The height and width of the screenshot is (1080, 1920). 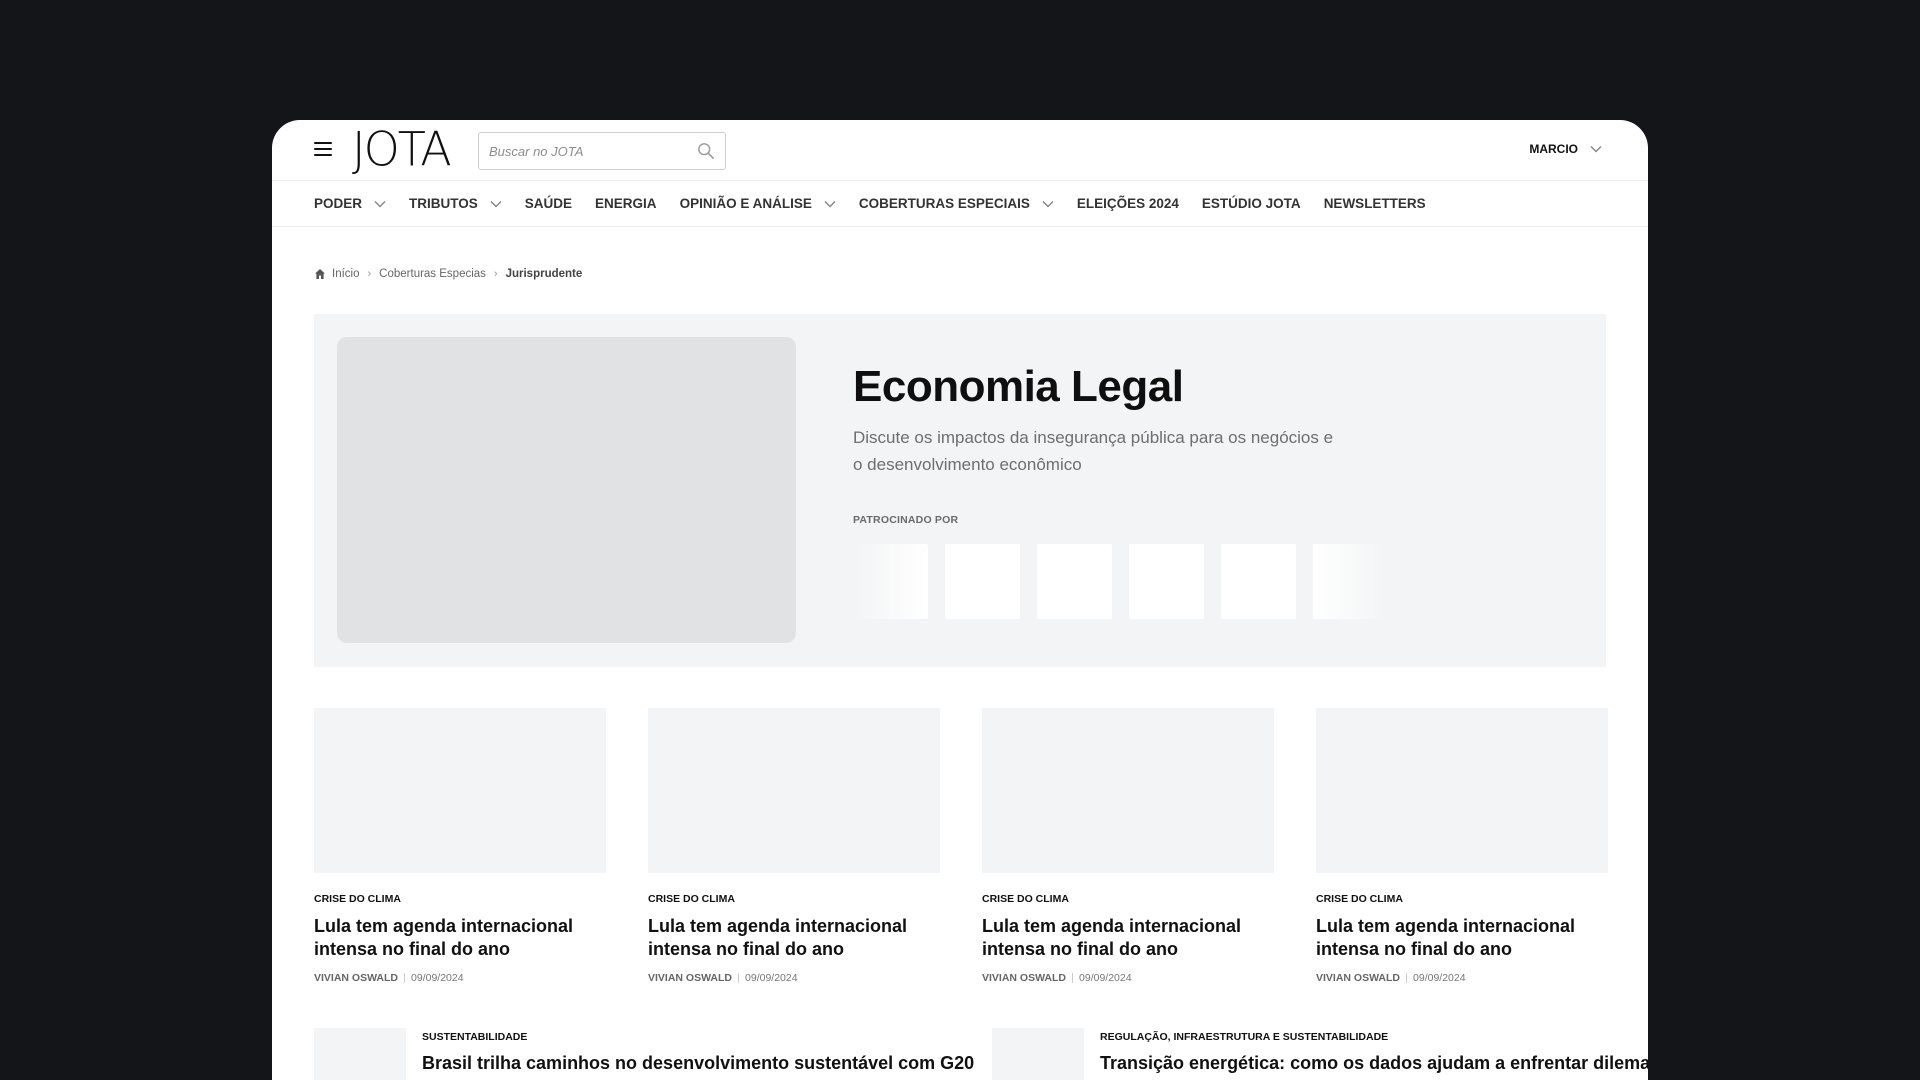 What do you see at coordinates (745, 203) in the screenshot?
I see `nav-item-label: OPINIÃO E ANÁLISE` at bounding box center [745, 203].